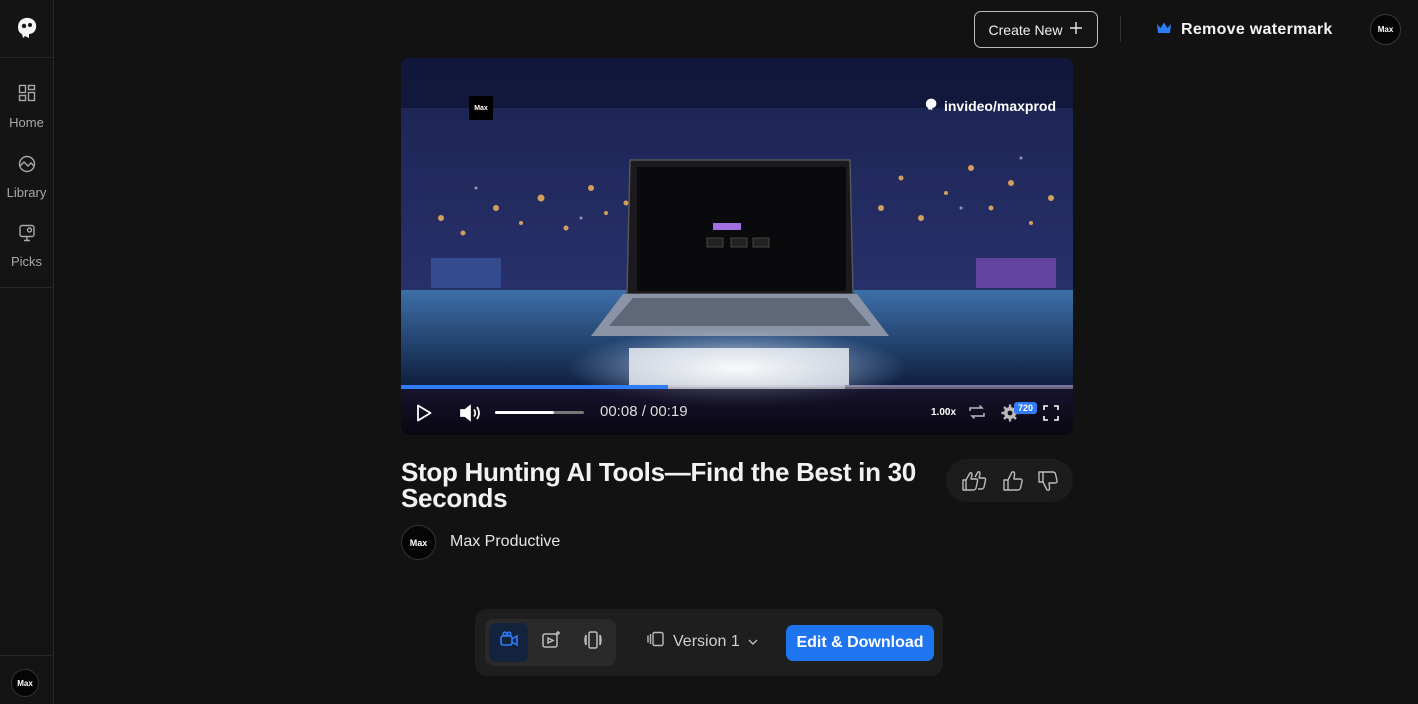 This screenshot has height=704, width=1418. What do you see at coordinates (737, 387) in the screenshot?
I see `progress-bar` at bounding box center [737, 387].